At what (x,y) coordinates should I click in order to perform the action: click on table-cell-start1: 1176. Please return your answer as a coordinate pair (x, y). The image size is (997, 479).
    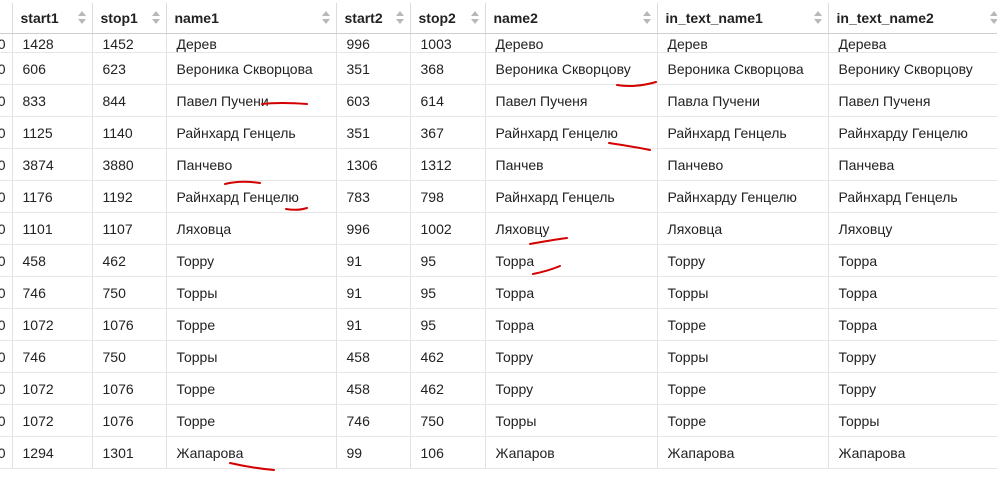
    Looking at the image, I should click on (52, 196).